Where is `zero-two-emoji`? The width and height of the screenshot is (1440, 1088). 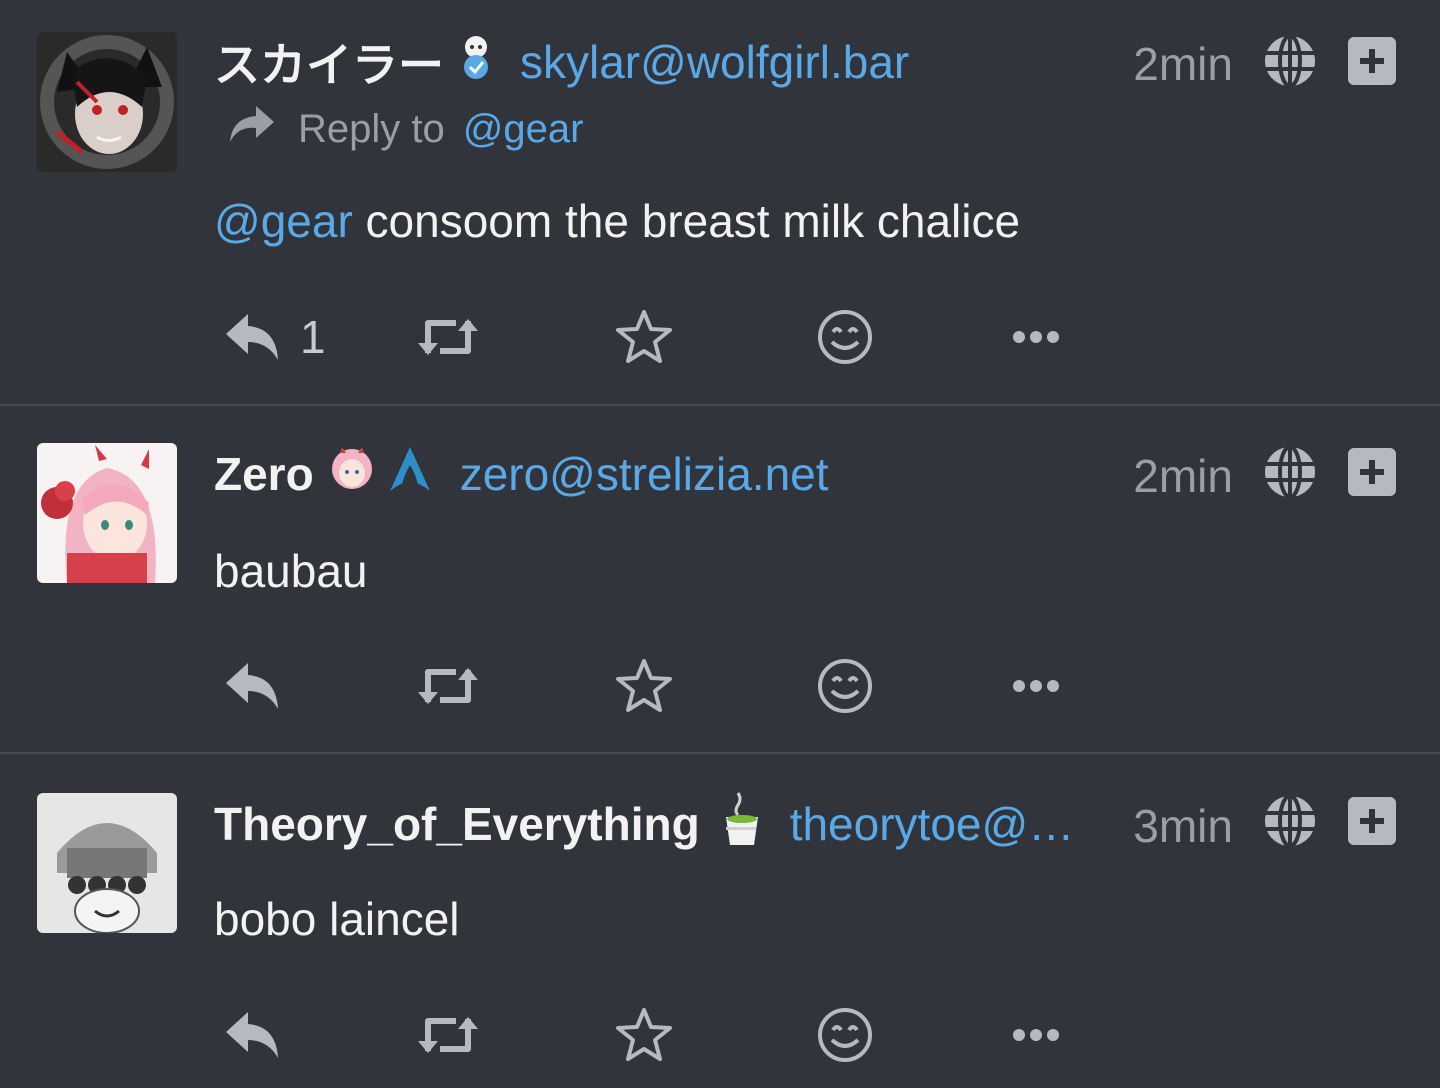
zero-two-emoji is located at coordinates (352, 474).